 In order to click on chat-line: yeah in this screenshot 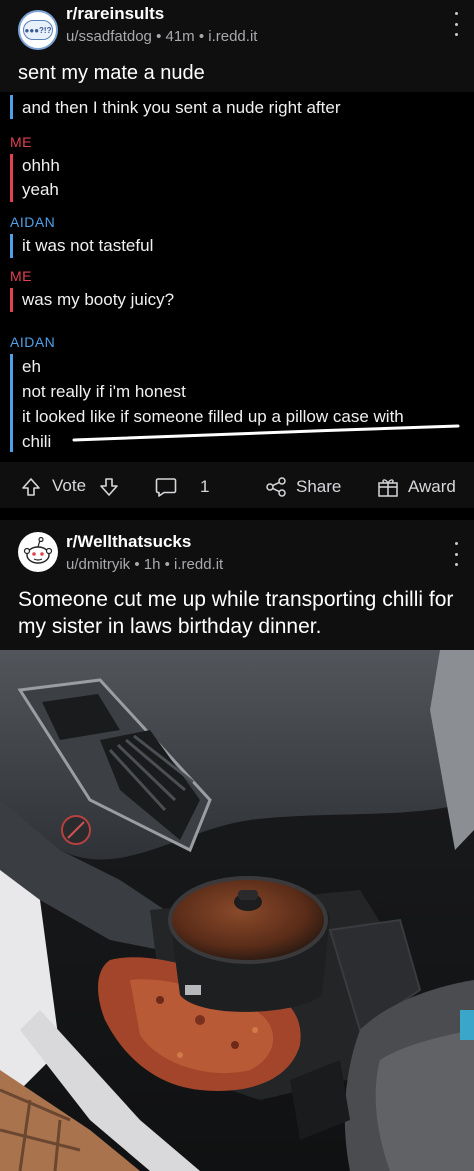, I will do `click(40, 189)`.